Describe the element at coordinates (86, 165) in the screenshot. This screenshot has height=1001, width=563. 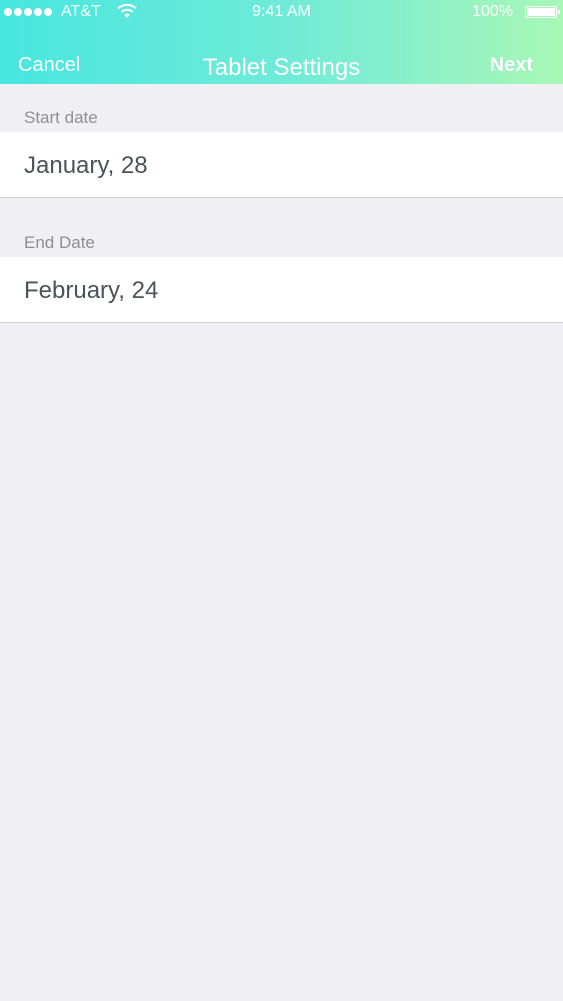
I see `start-date-value: January, 28` at that location.